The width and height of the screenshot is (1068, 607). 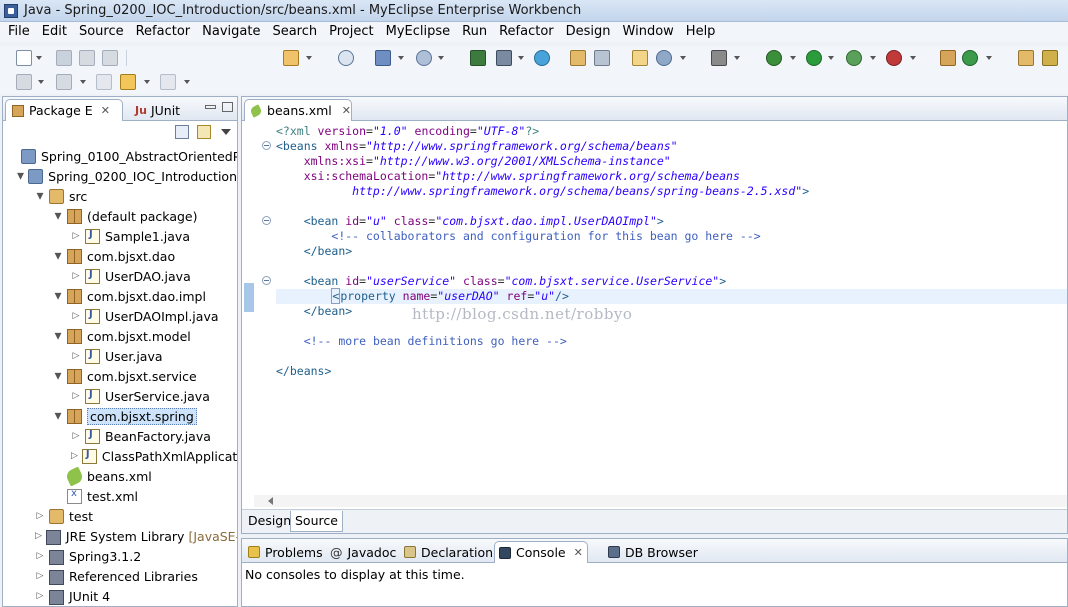 I want to click on tree-item: ▷ JUnit 4, so click(x=120, y=596).